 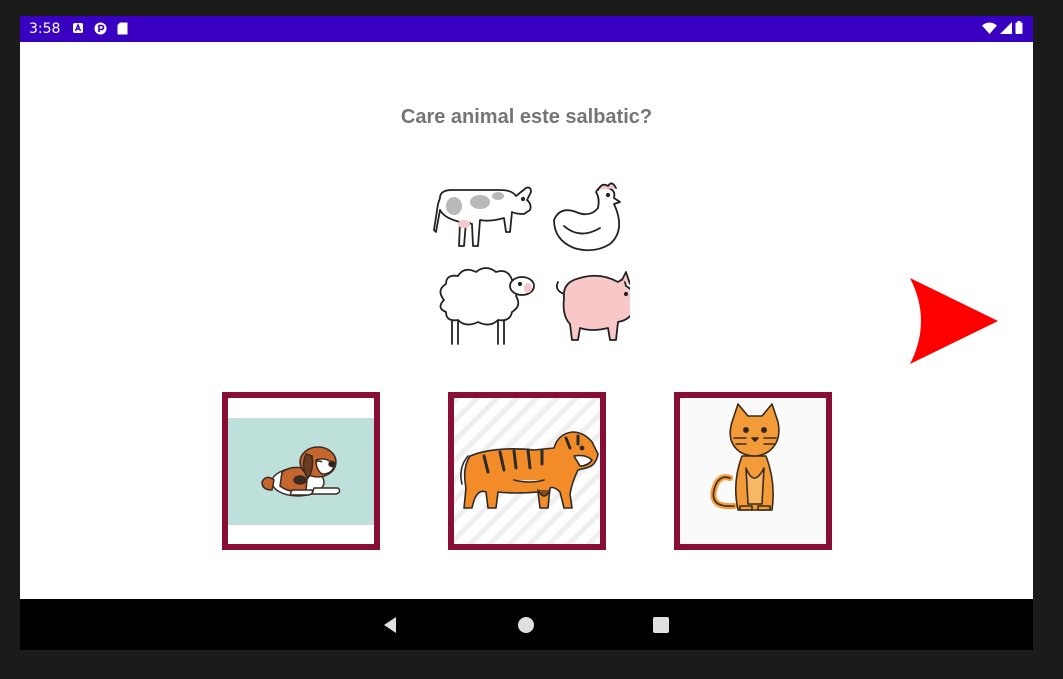 I want to click on question-title: Care animal este salbatic?, so click(x=526, y=117).